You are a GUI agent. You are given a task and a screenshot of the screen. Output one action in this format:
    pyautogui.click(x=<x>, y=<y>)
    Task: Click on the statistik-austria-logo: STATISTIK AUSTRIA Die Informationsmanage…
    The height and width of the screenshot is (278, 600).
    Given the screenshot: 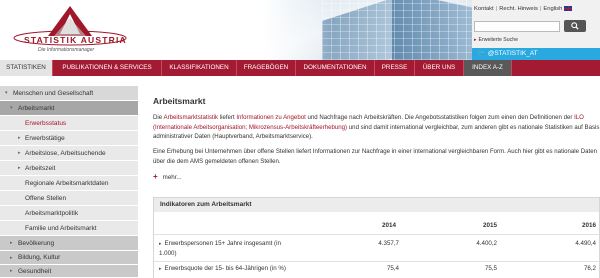 What is the action you would take?
    pyautogui.click(x=70, y=29)
    